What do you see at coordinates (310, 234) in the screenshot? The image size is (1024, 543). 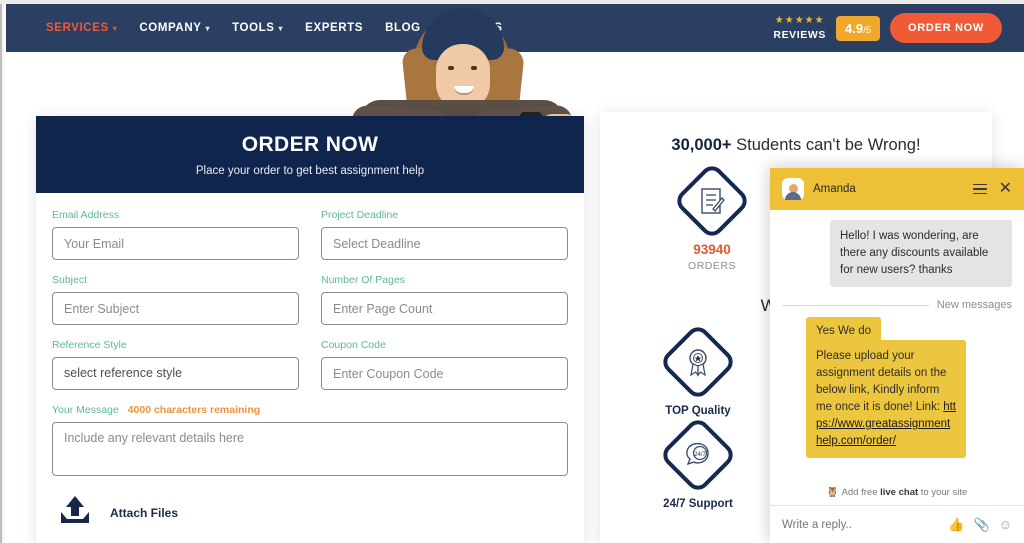 I see `form-row-1: Email Address Project Deadline` at bounding box center [310, 234].